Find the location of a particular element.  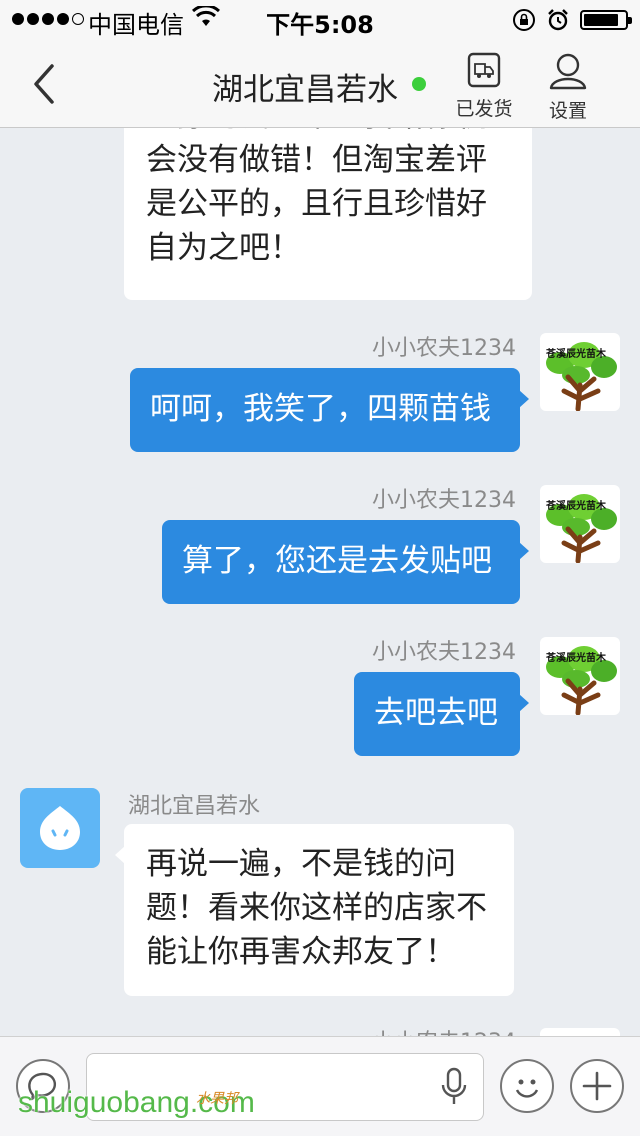

message-line: 算了，您还是去发贴吧 is located at coordinates (337, 561).